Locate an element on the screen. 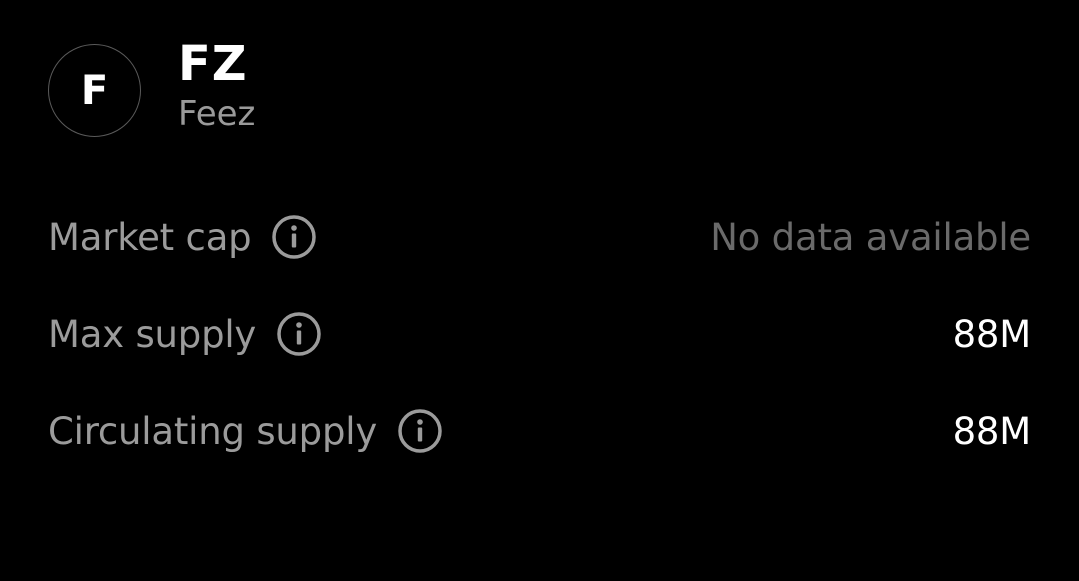 The width and height of the screenshot is (1079, 581). token-names: FZ Feez is located at coordinates (216, 85).